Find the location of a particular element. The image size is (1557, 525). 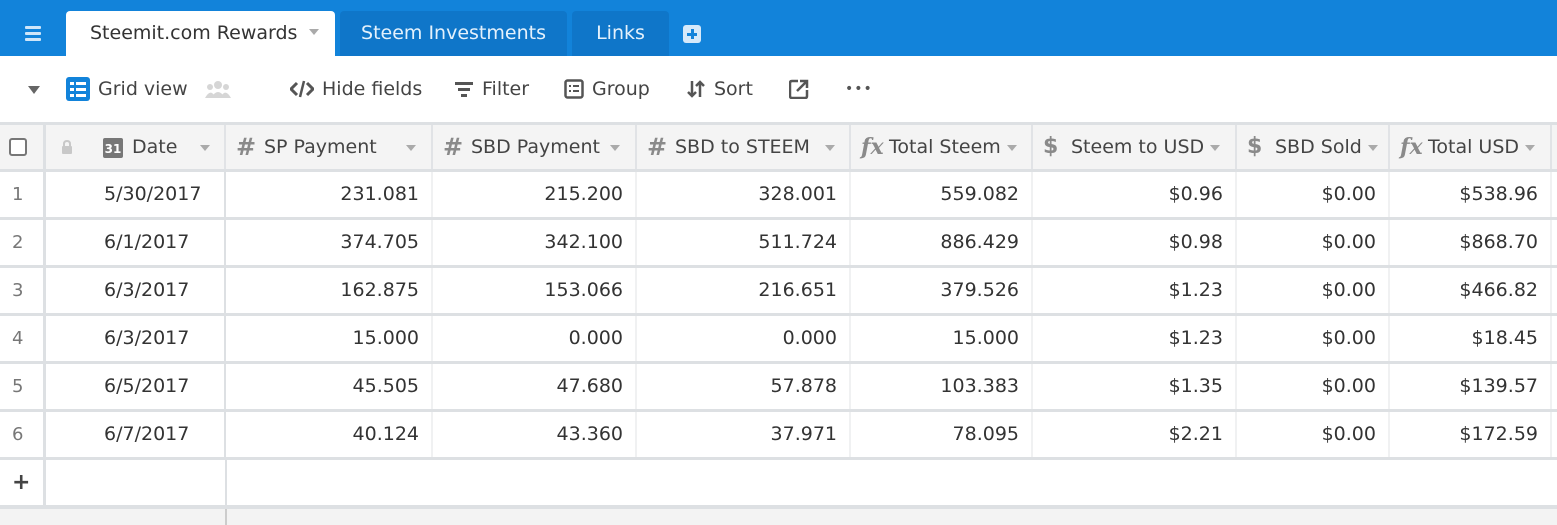

cell-sp-payment: 231.081 is located at coordinates (329, 194).